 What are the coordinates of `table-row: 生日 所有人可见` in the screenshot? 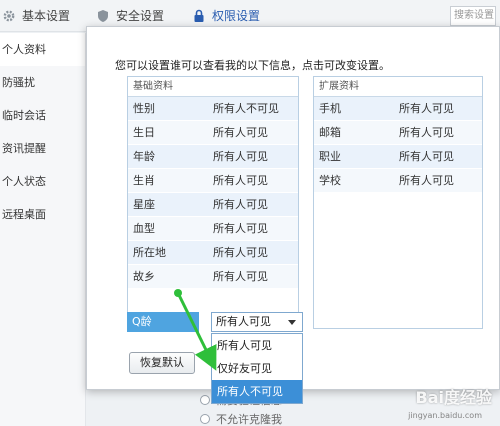 It's located at (213, 133).